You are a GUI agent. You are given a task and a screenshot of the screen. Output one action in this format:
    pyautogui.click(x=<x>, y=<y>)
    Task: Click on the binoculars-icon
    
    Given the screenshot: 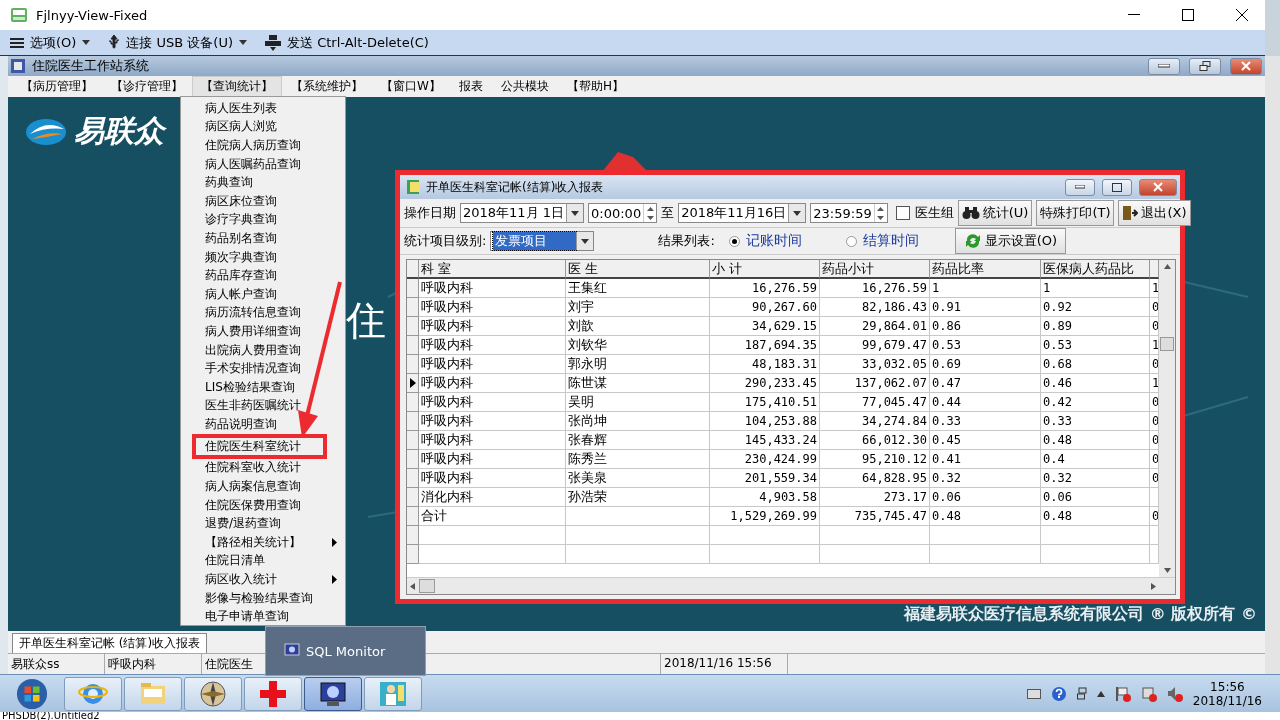 What is the action you would take?
    pyautogui.click(x=970, y=213)
    